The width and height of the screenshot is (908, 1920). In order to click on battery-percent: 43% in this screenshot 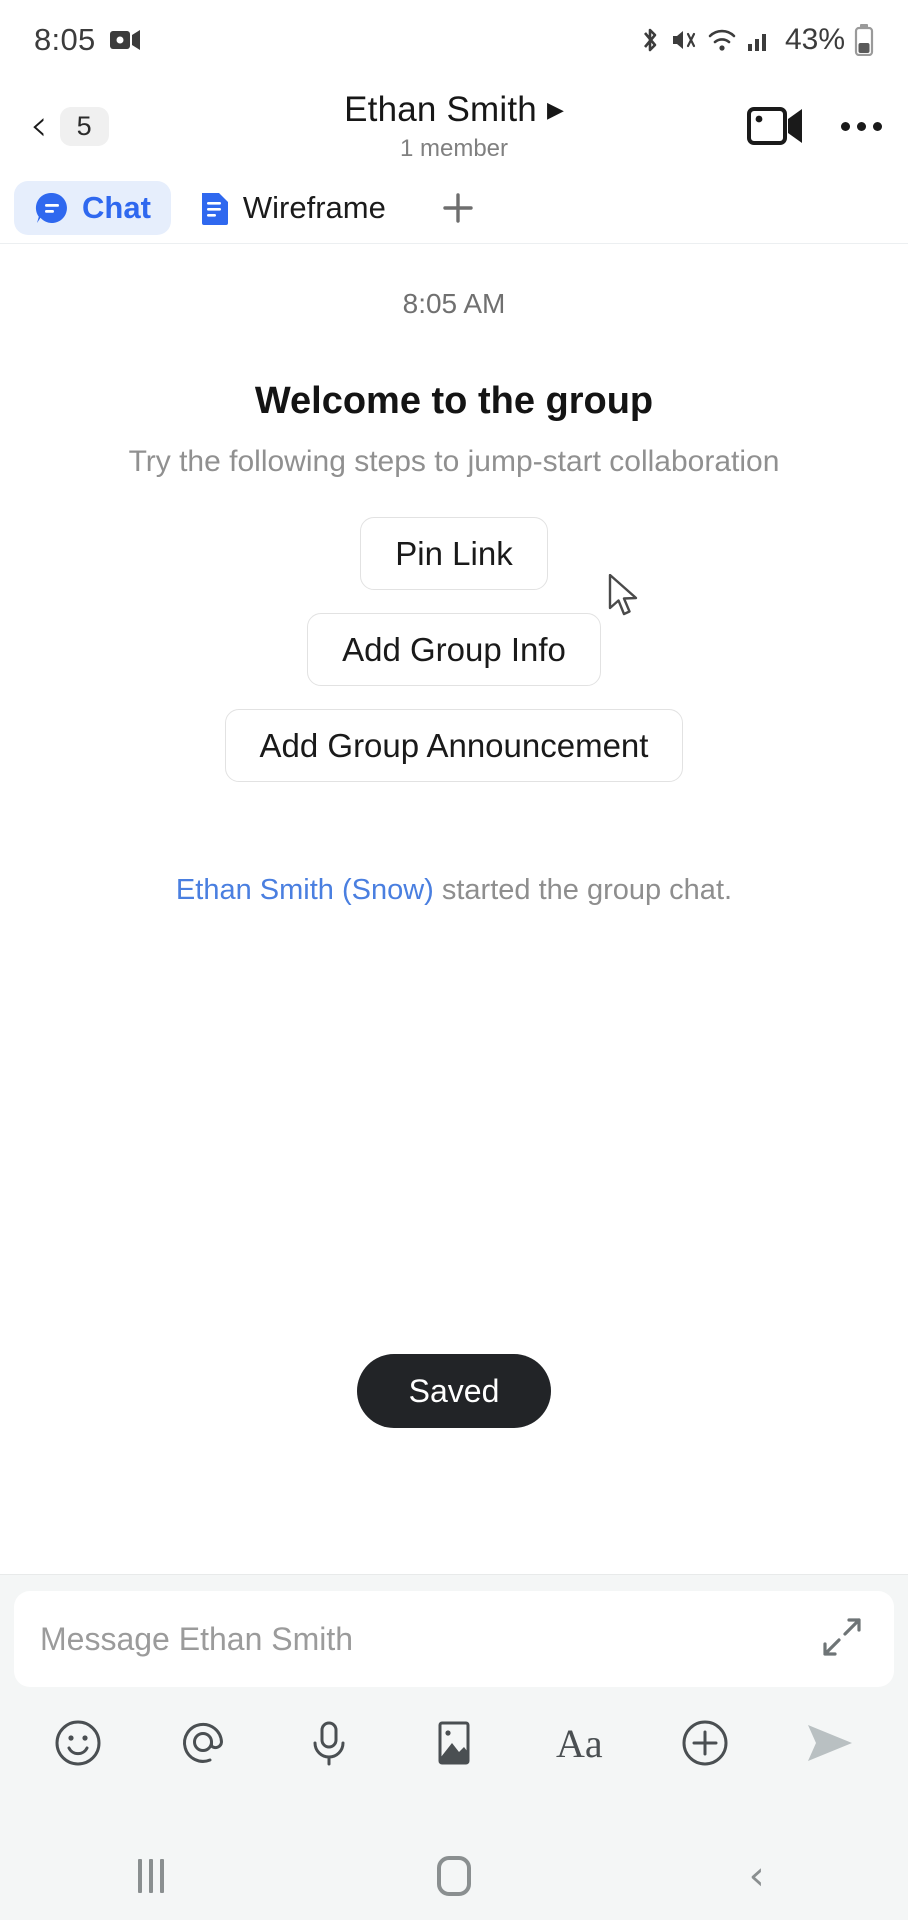, I will do `click(814, 39)`.